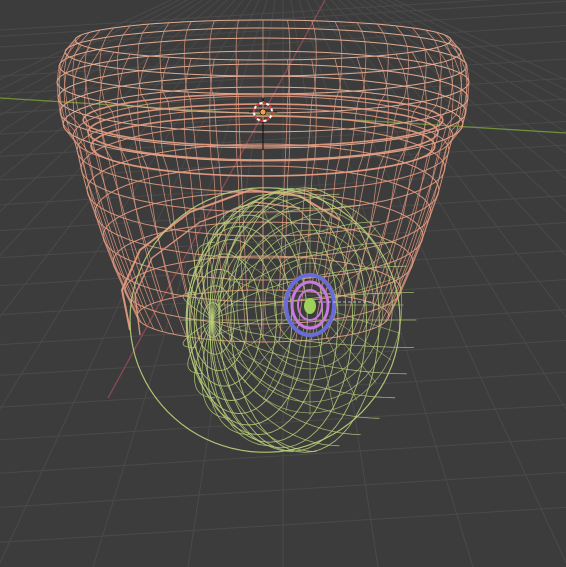  Describe the element at coordinates (310, 306) in the screenshot. I see `lens-center` at that location.